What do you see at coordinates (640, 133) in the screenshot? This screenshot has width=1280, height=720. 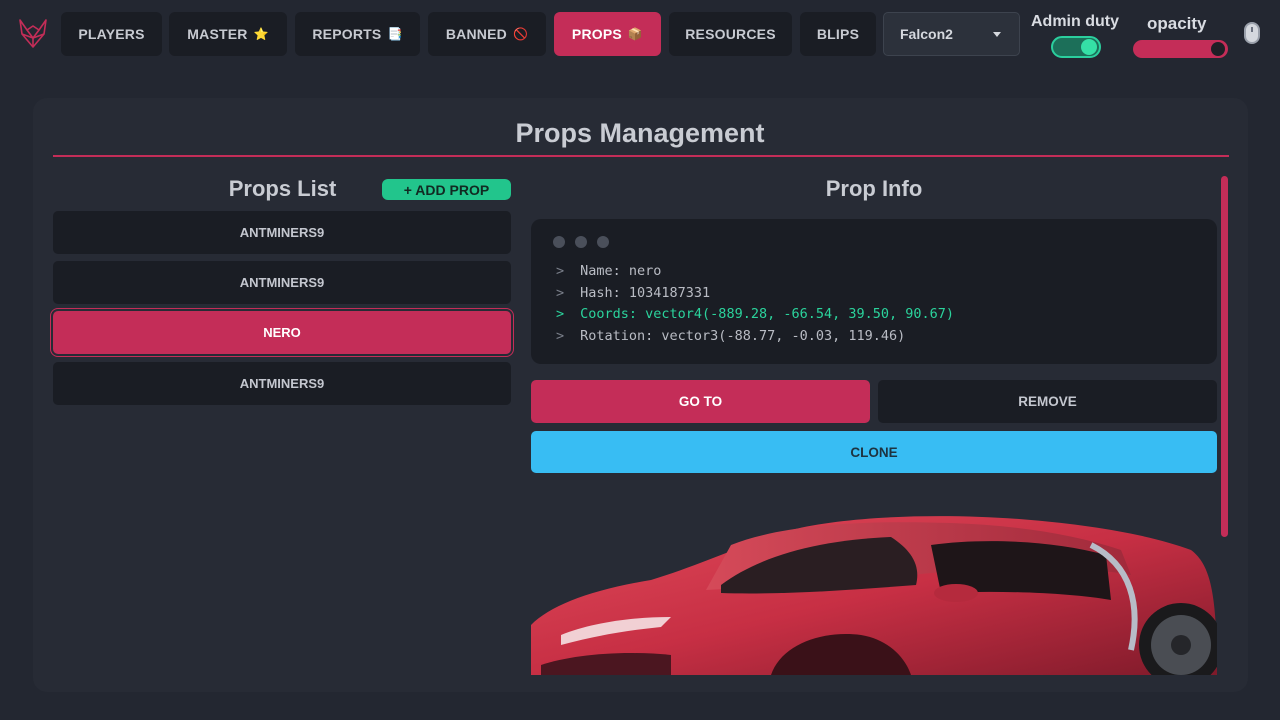 I see `page-title: Props Management` at bounding box center [640, 133].